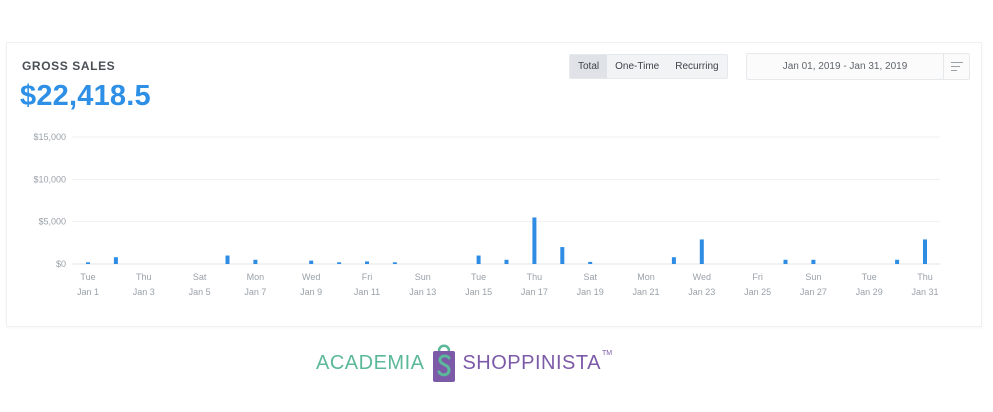 The width and height of the screenshot is (993, 412). What do you see at coordinates (869, 292) in the screenshot?
I see `x-tick-date: Jan 29` at bounding box center [869, 292].